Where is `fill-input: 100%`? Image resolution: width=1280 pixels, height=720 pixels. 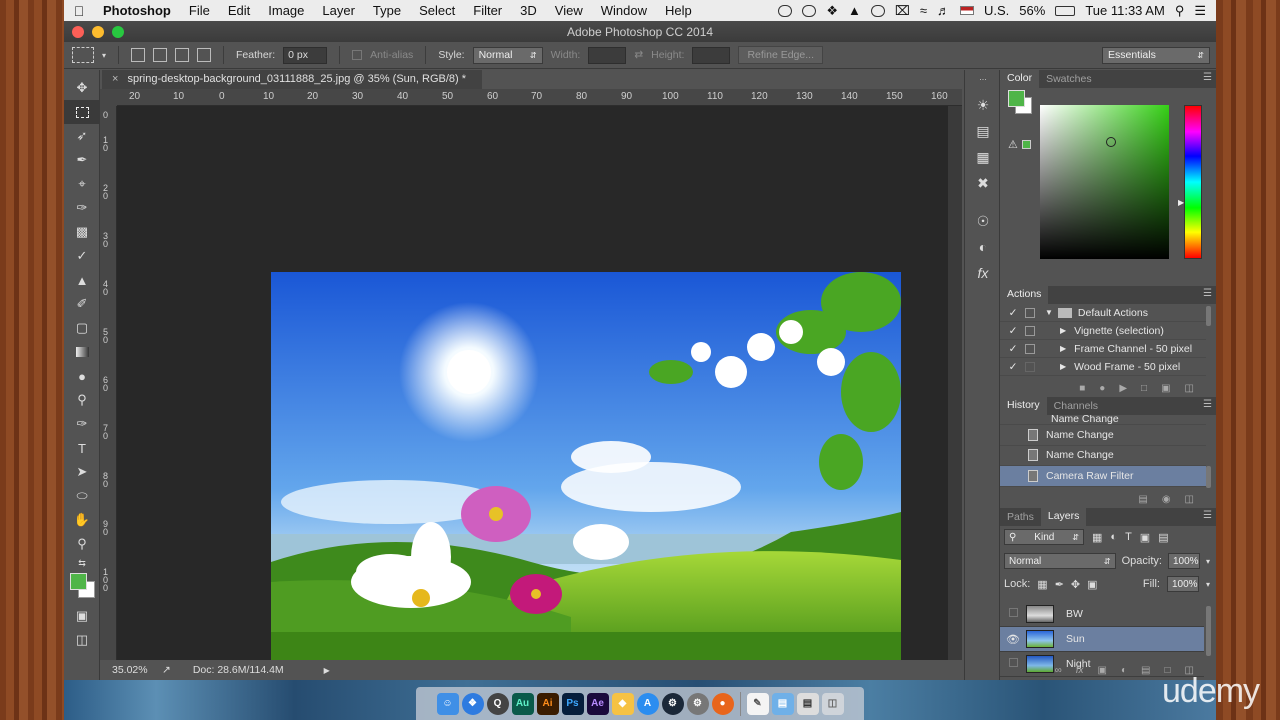
fill-input: 100% is located at coordinates (1182, 584).